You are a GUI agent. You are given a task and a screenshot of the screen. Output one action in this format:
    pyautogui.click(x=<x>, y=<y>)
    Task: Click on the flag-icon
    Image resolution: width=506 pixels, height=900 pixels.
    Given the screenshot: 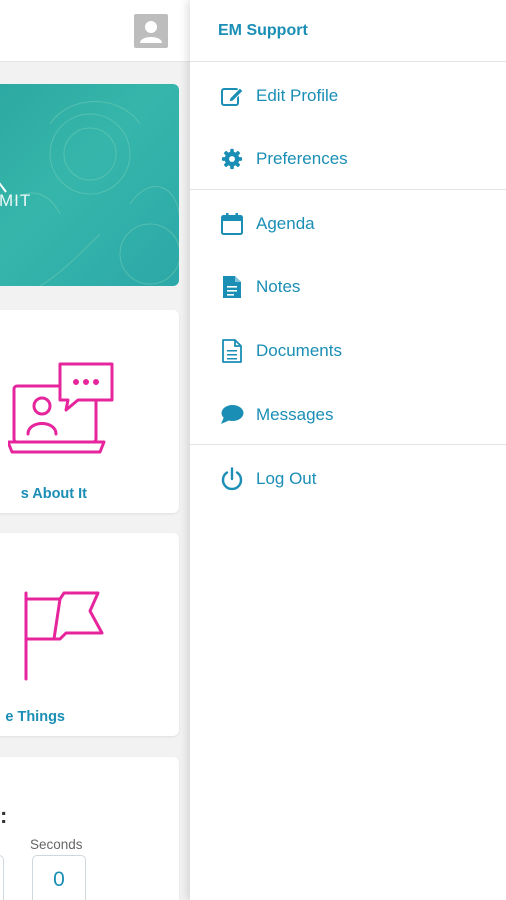 What is the action you would take?
    pyautogui.click(x=64, y=636)
    